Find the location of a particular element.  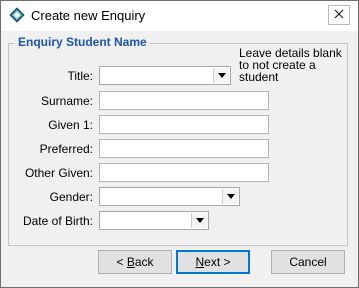

preferred-label: Preferred: is located at coordinates (66, 149).